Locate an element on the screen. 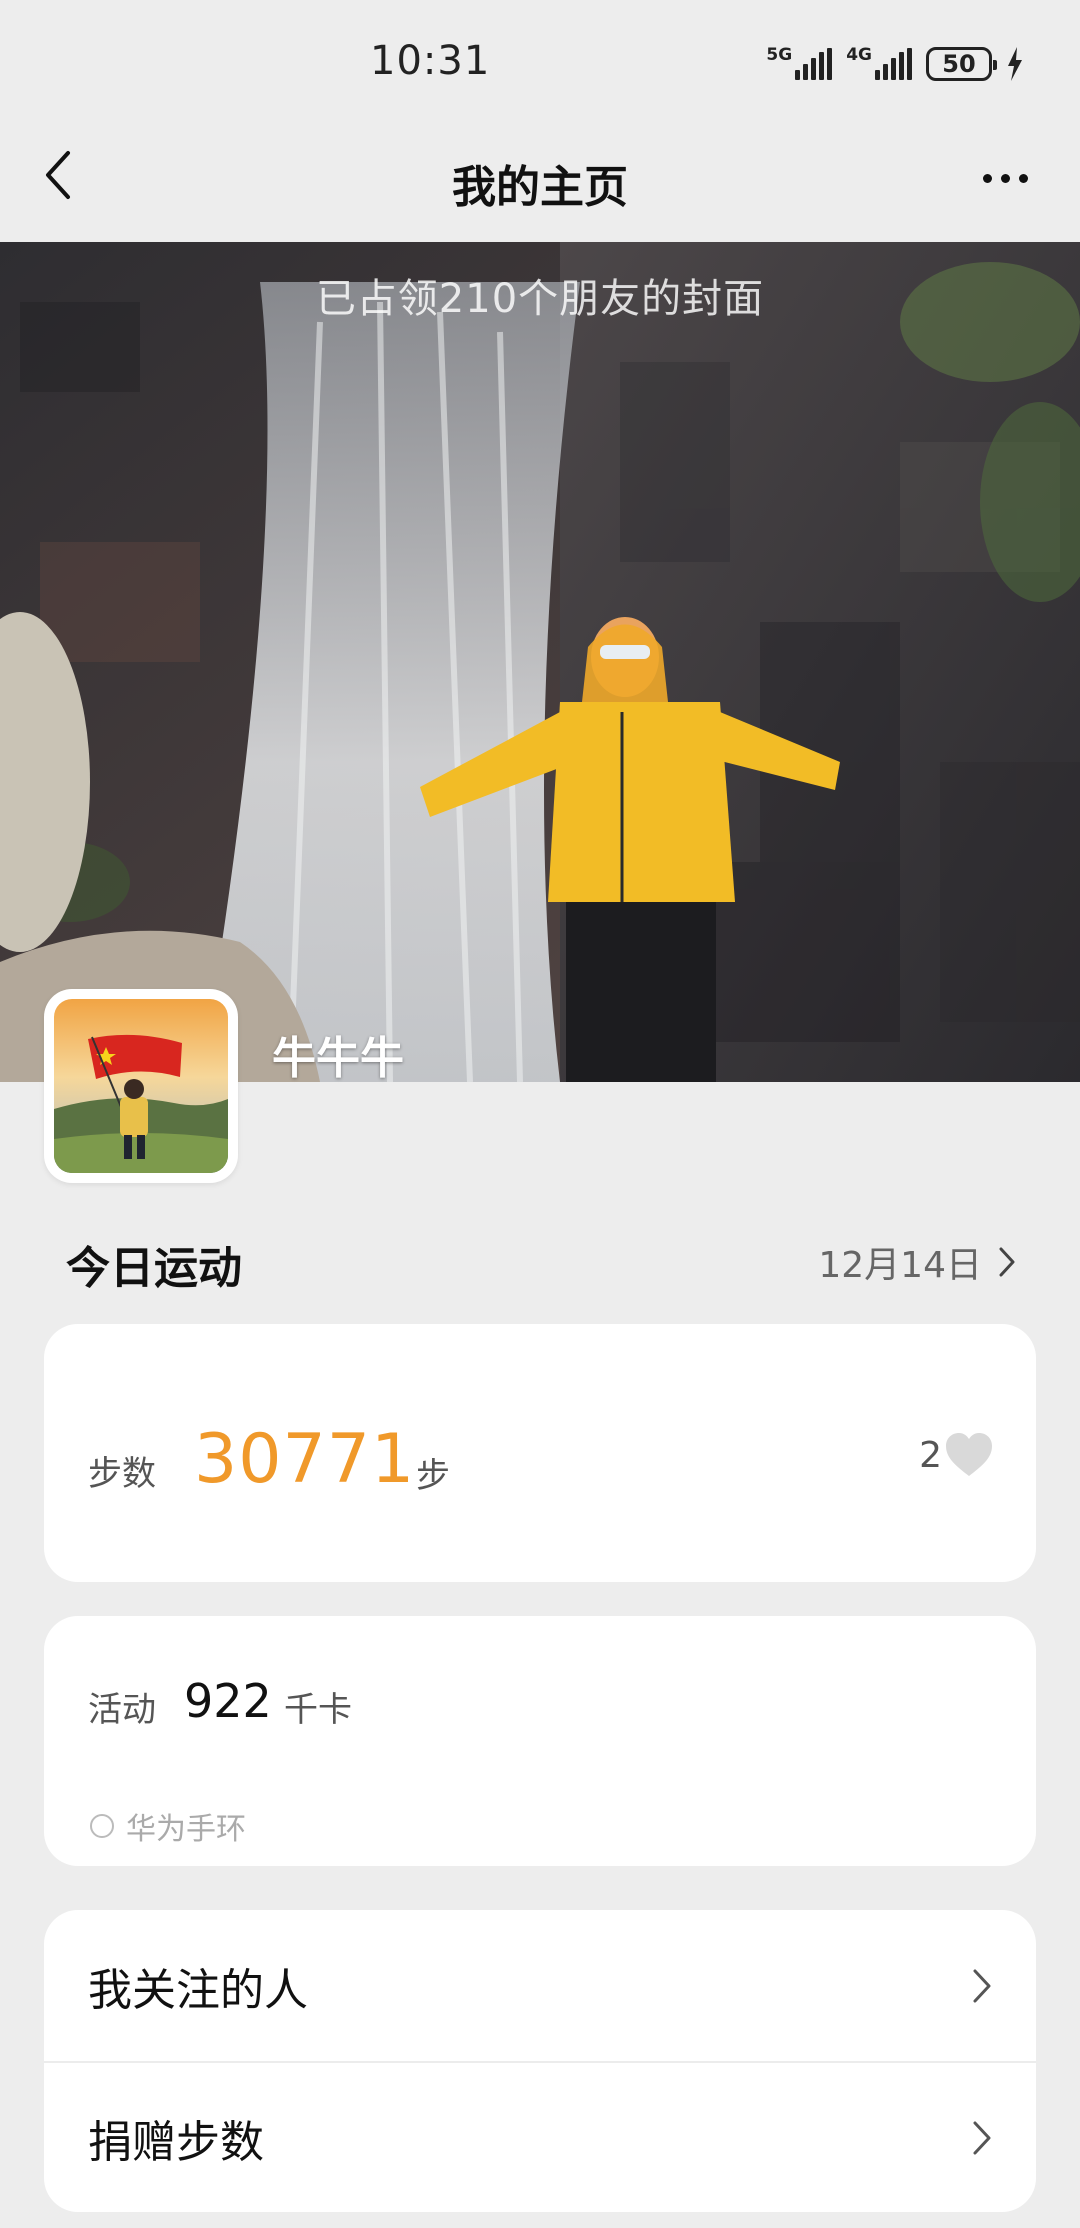  today-title: 今日运动 is located at coordinates (154, 1268).